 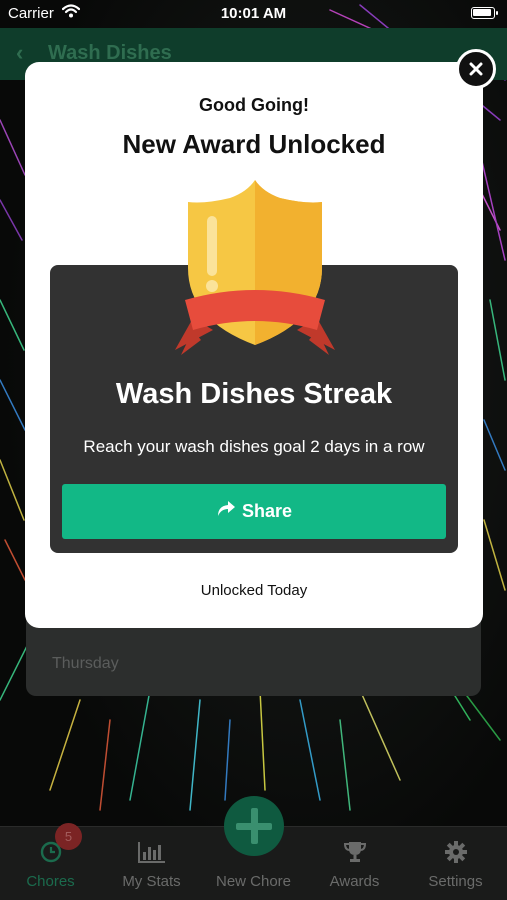 I want to click on status-time: 10:01 AM, so click(x=253, y=13).